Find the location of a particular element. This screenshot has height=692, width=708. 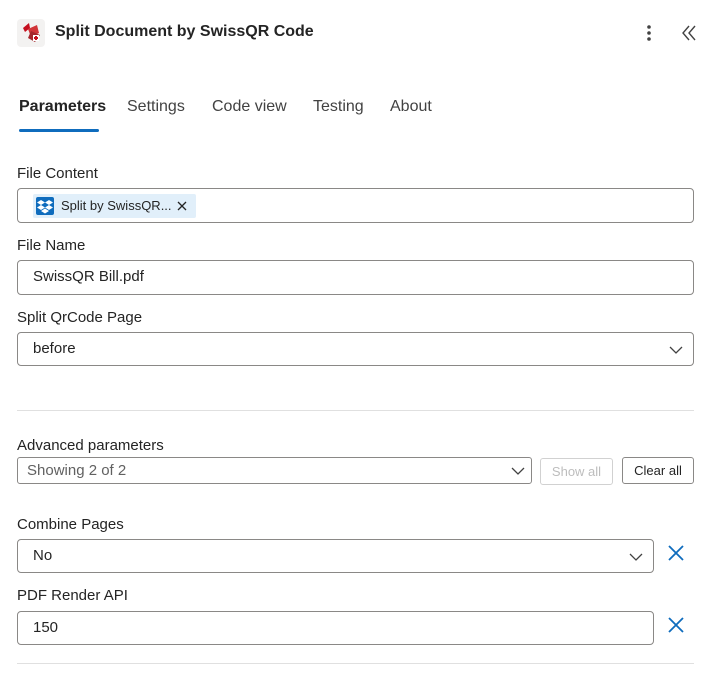

file-content-label: File Content is located at coordinates (57, 173).